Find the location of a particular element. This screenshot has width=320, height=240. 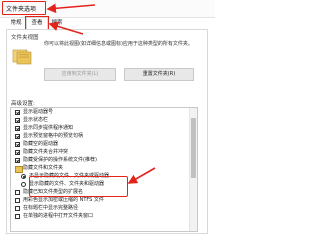

arrow-to-title is located at coordinates (71, 8).